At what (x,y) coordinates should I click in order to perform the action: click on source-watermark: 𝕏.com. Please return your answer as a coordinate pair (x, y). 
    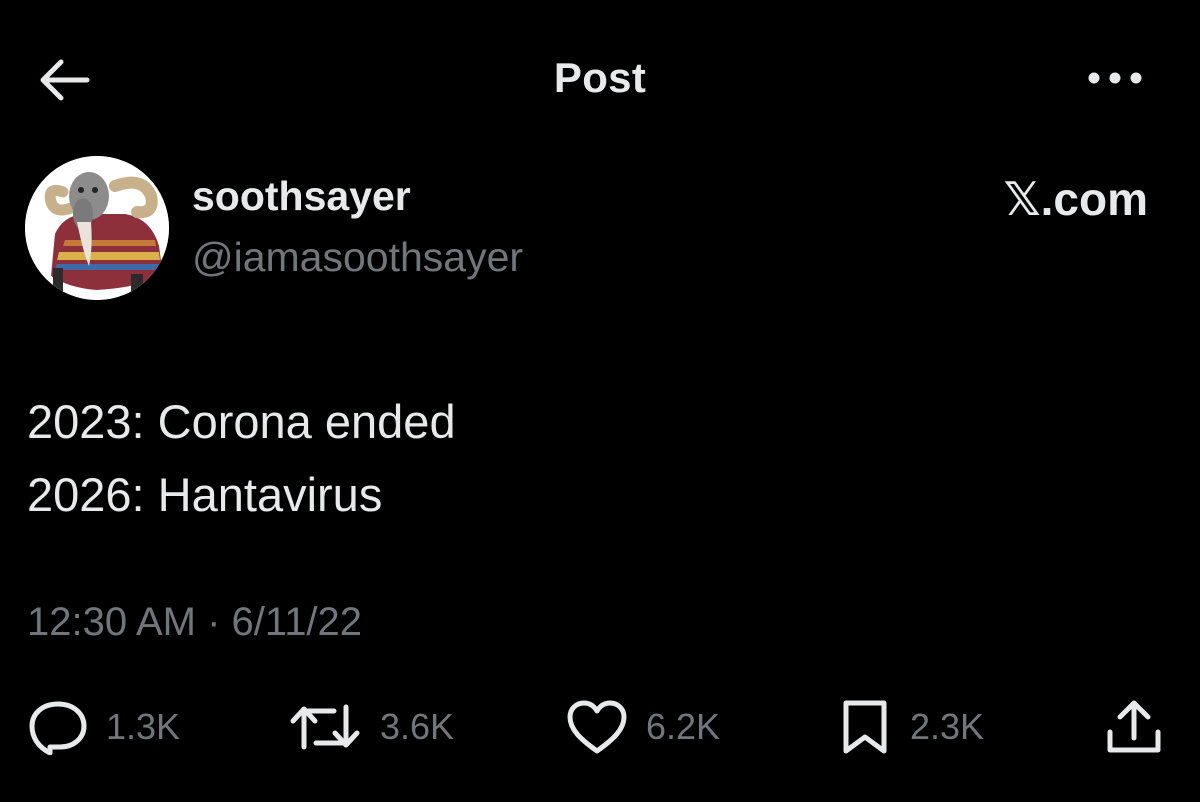
    Looking at the image, I should click on (1075, 199).